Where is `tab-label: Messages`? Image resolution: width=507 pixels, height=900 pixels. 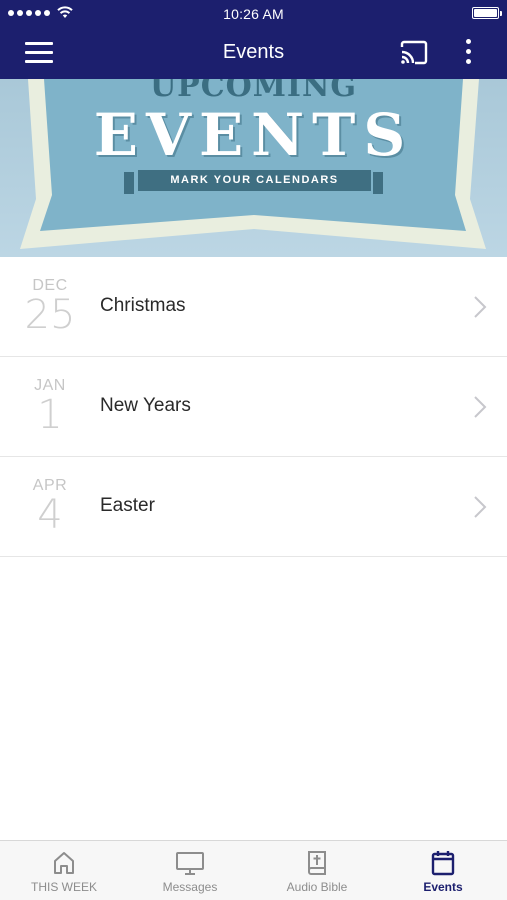 tab-label: Messages is located at coordinates (190, 887).